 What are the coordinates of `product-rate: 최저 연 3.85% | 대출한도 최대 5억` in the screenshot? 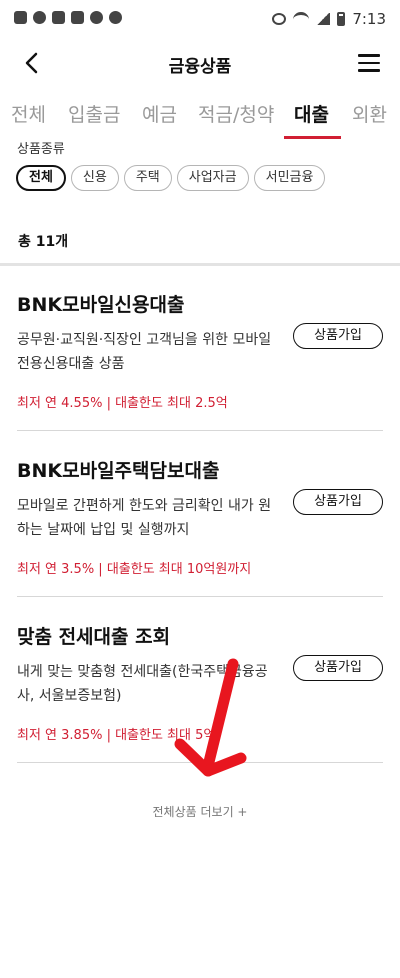 It's located at (116, 735).